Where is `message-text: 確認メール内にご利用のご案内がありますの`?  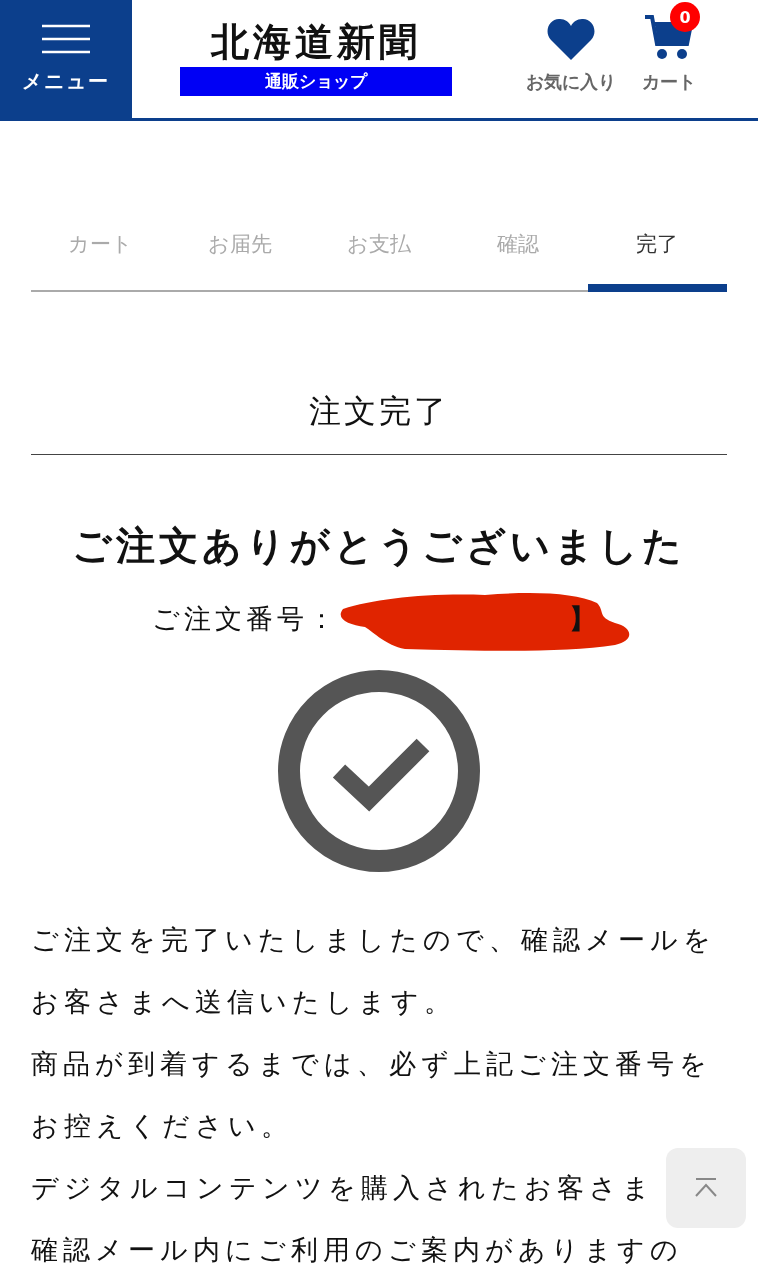
message-text: 確認メール内にご利用のご案内がありますの is located at coordinates (357, 1250).